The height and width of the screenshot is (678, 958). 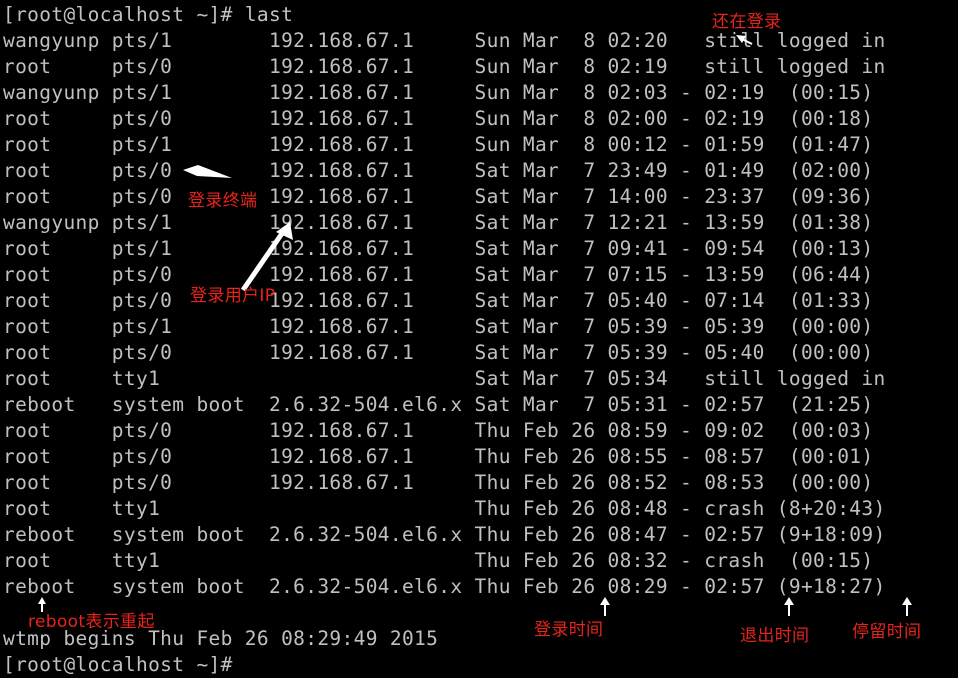 What do you see at coordinates (775, 636) in the screenshot?
I see `annotation-logout-time: 退出时间` at bounding box center [775, 636].